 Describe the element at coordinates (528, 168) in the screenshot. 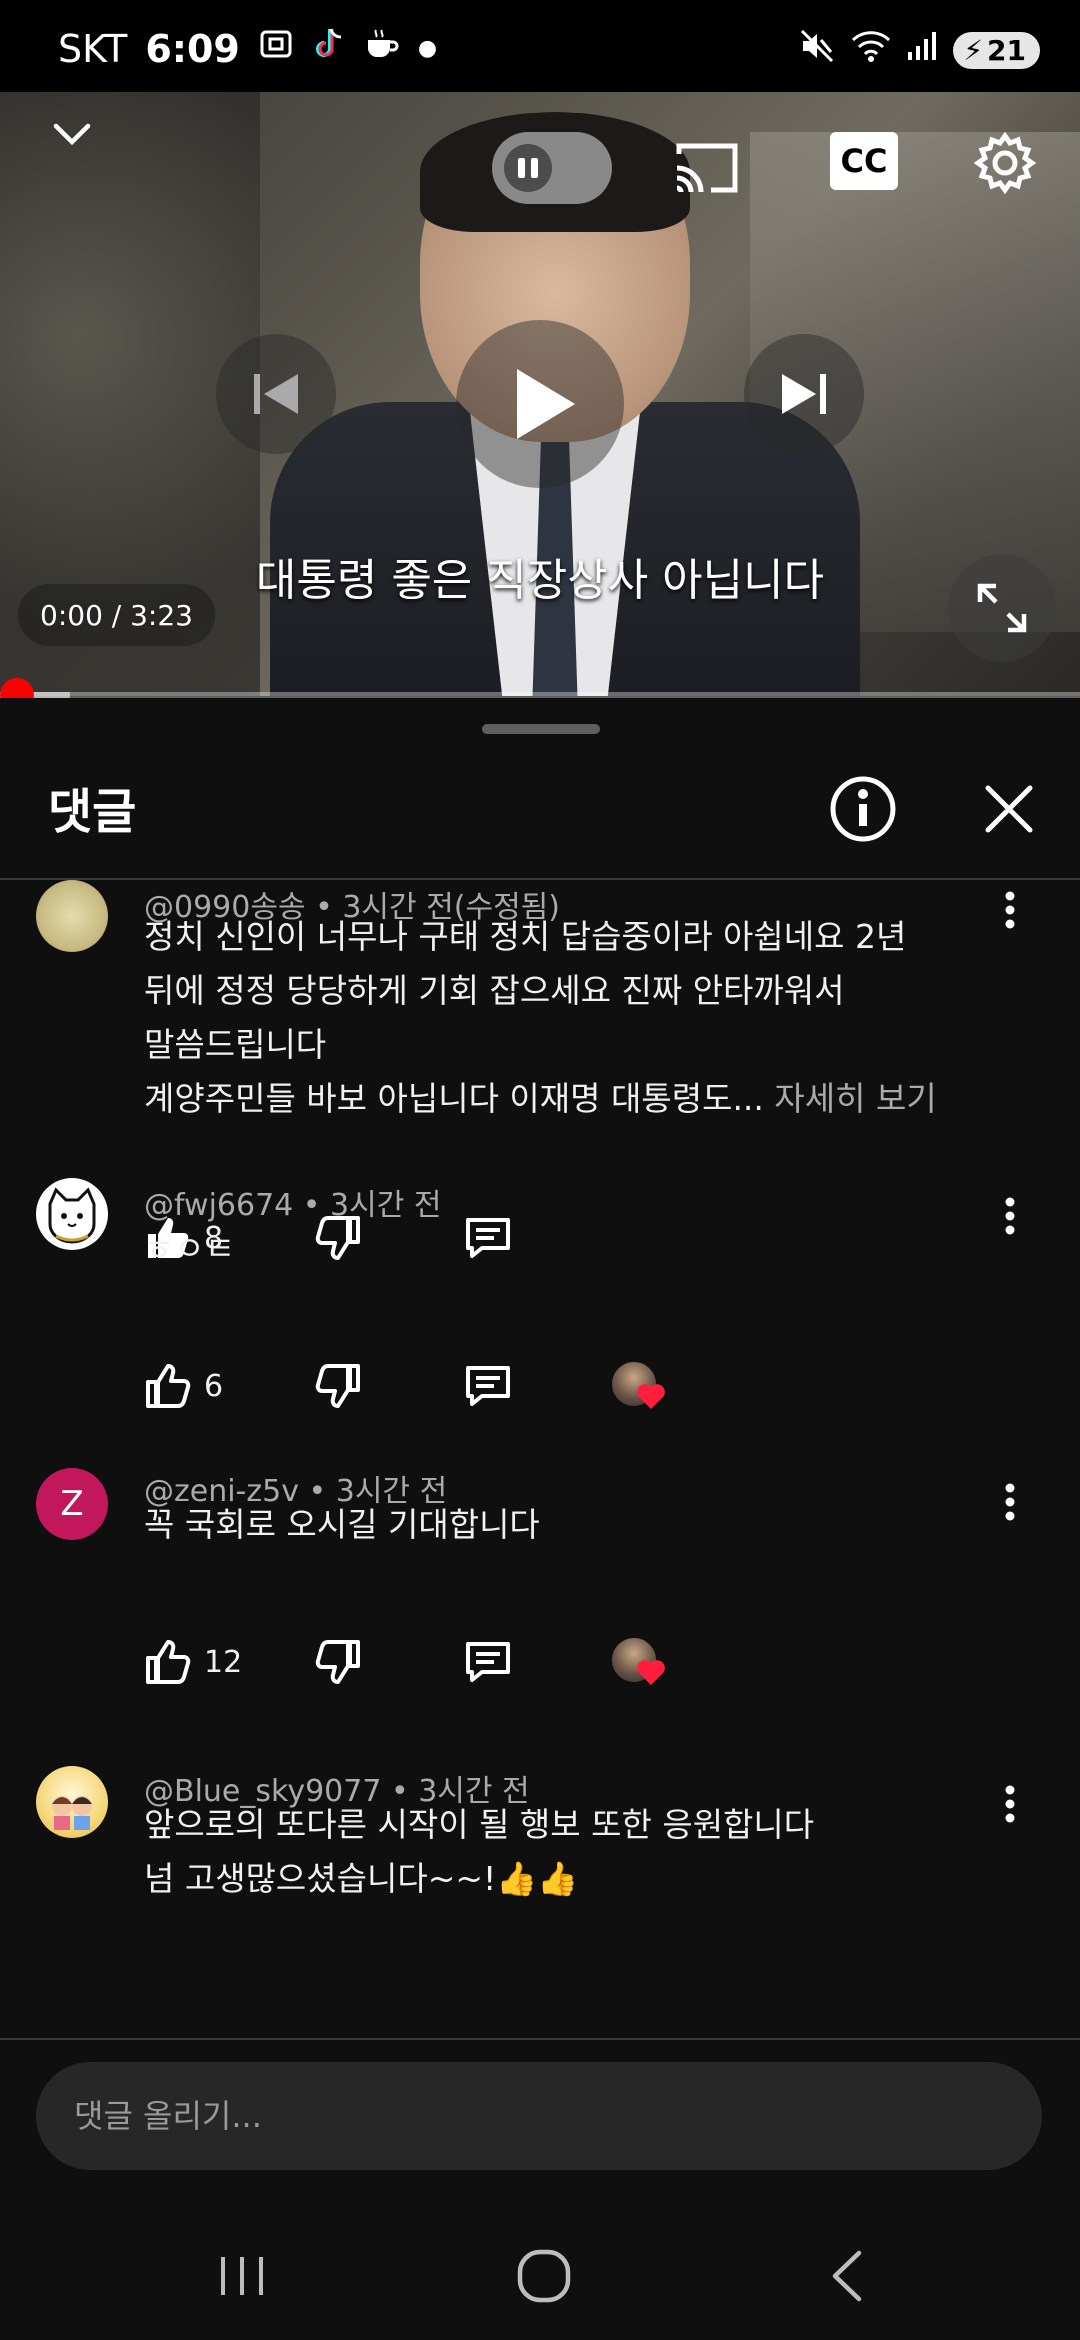

I see `pause-icon` at that location.